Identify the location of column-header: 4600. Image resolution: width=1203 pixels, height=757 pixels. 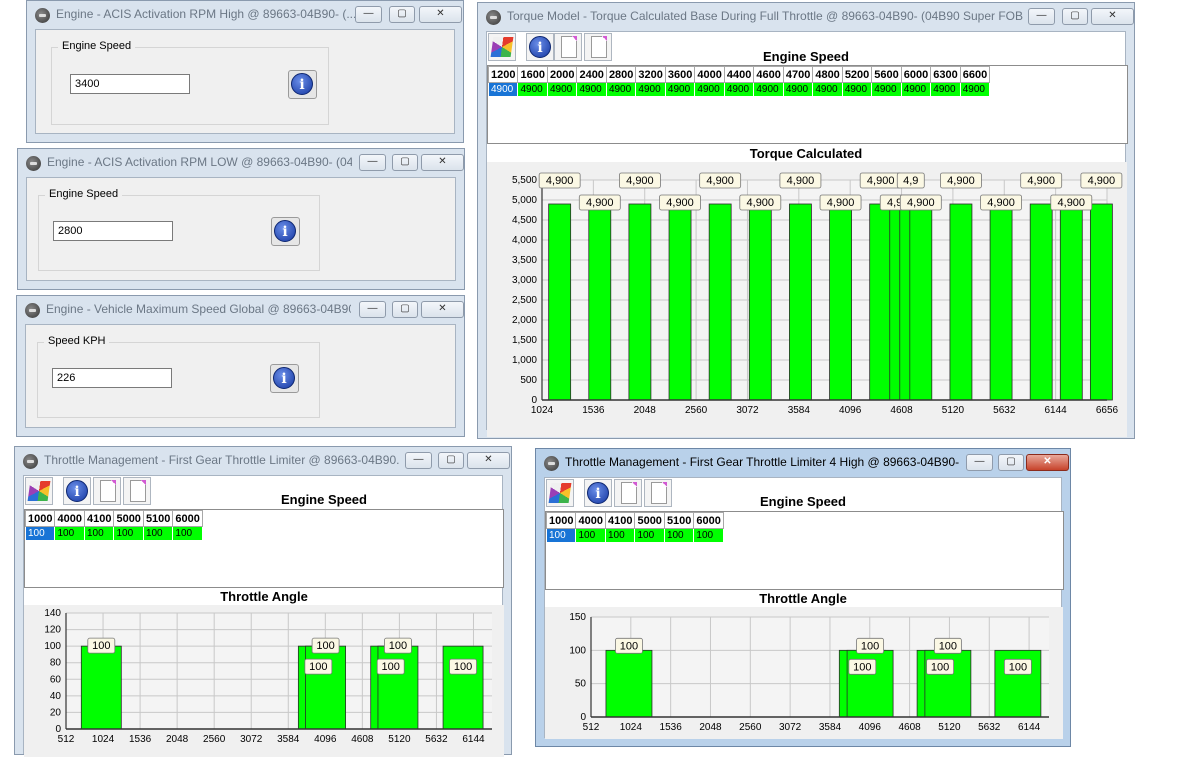
(768, 74).